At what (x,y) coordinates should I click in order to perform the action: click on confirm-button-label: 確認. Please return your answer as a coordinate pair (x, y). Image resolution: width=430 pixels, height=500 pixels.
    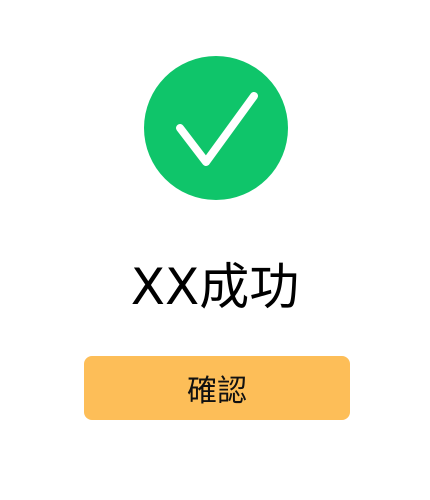
    Looking at the image, I should click on (217, 391).